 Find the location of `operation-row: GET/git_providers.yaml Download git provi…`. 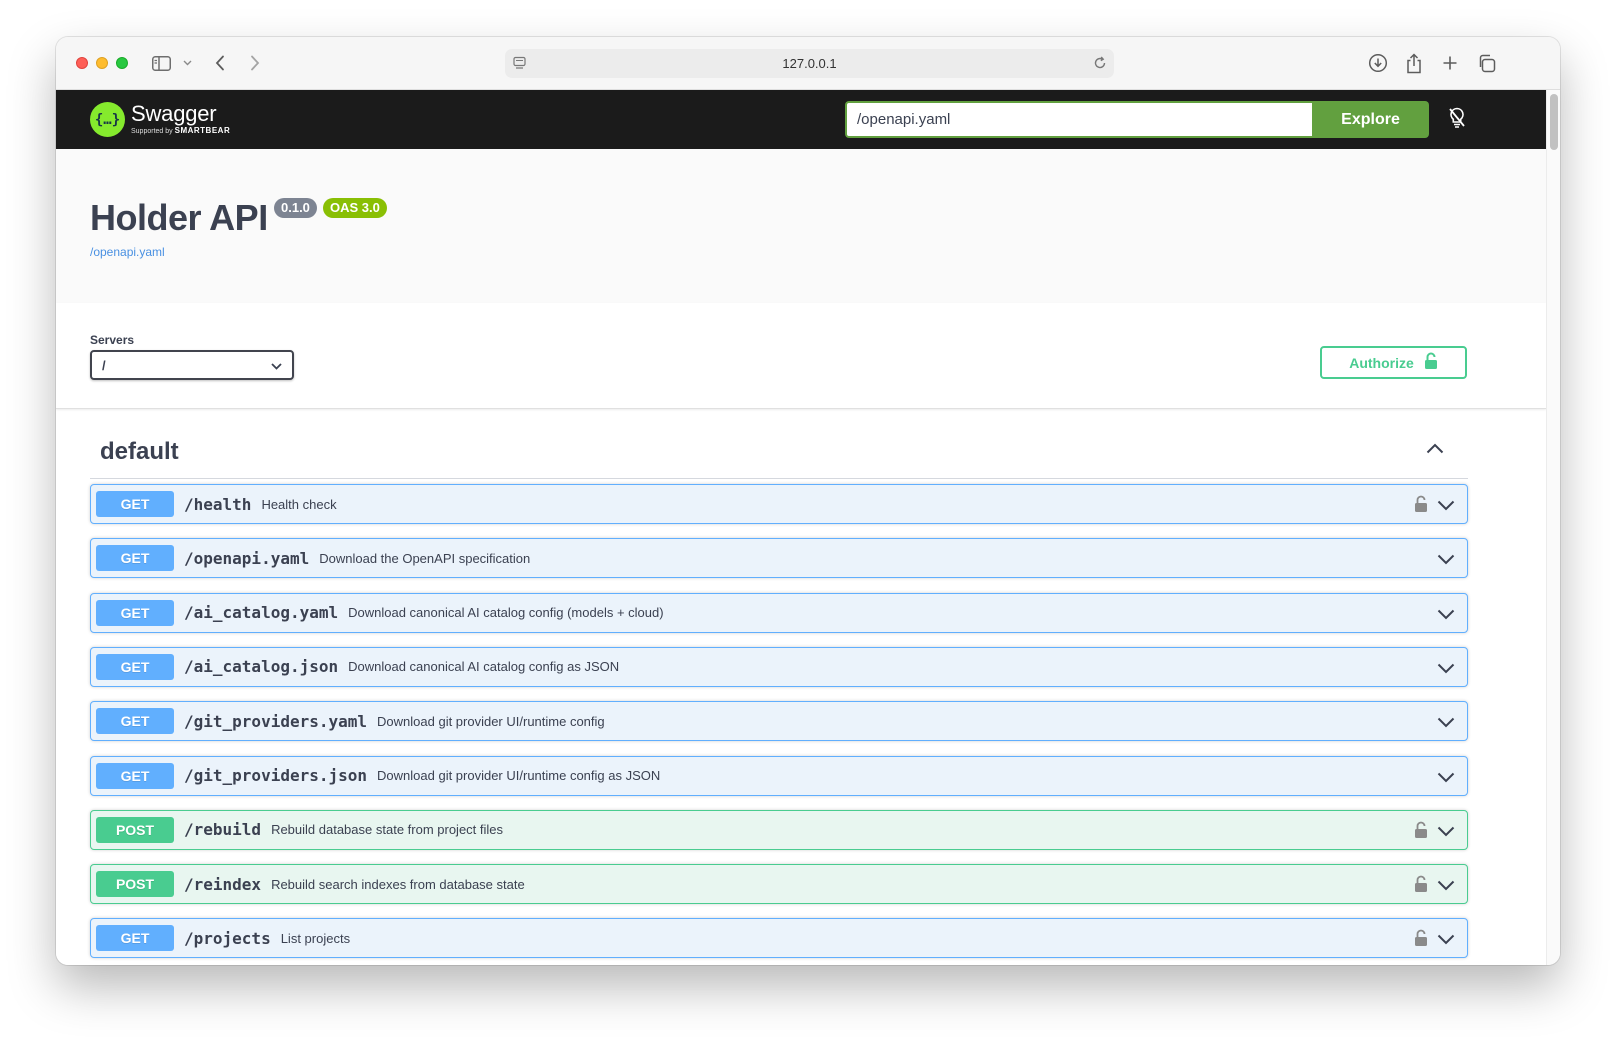

operation-row: GET/git_providers.yaml Download git provi… is located at coordinates (779, 721).